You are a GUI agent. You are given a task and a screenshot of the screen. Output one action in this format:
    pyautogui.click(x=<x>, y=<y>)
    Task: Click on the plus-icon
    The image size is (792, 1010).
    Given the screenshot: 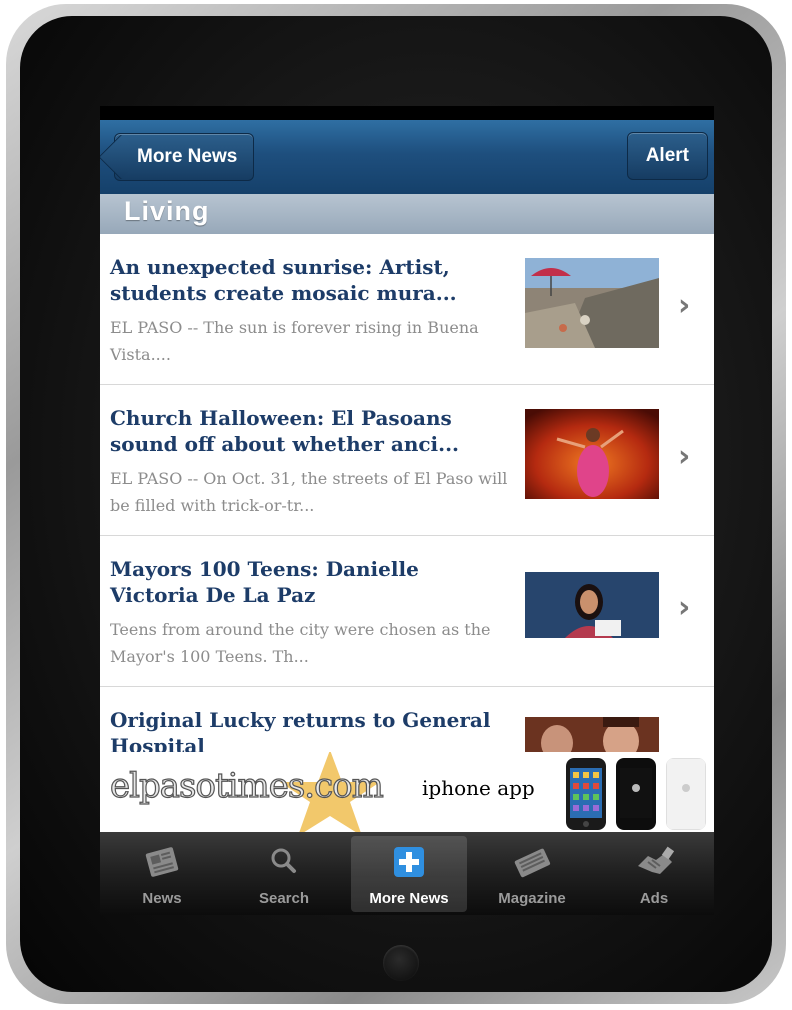 What is the action you would take?
    pyautogui.click(x=409, y=862)
    